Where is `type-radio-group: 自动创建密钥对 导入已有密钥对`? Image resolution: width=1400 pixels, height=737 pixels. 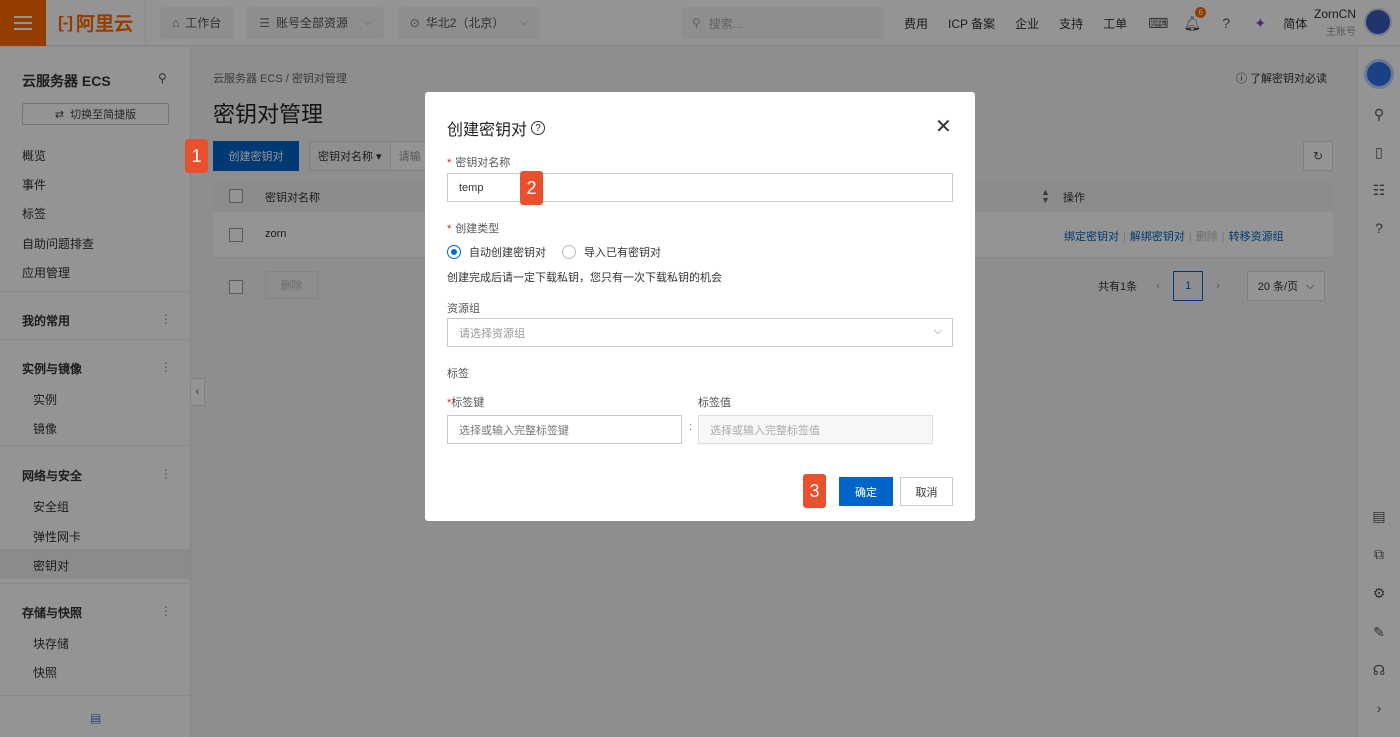
type-radio-group: 自动创建密钥对 导入已有密钥对 is located at coordinates (554, 252).